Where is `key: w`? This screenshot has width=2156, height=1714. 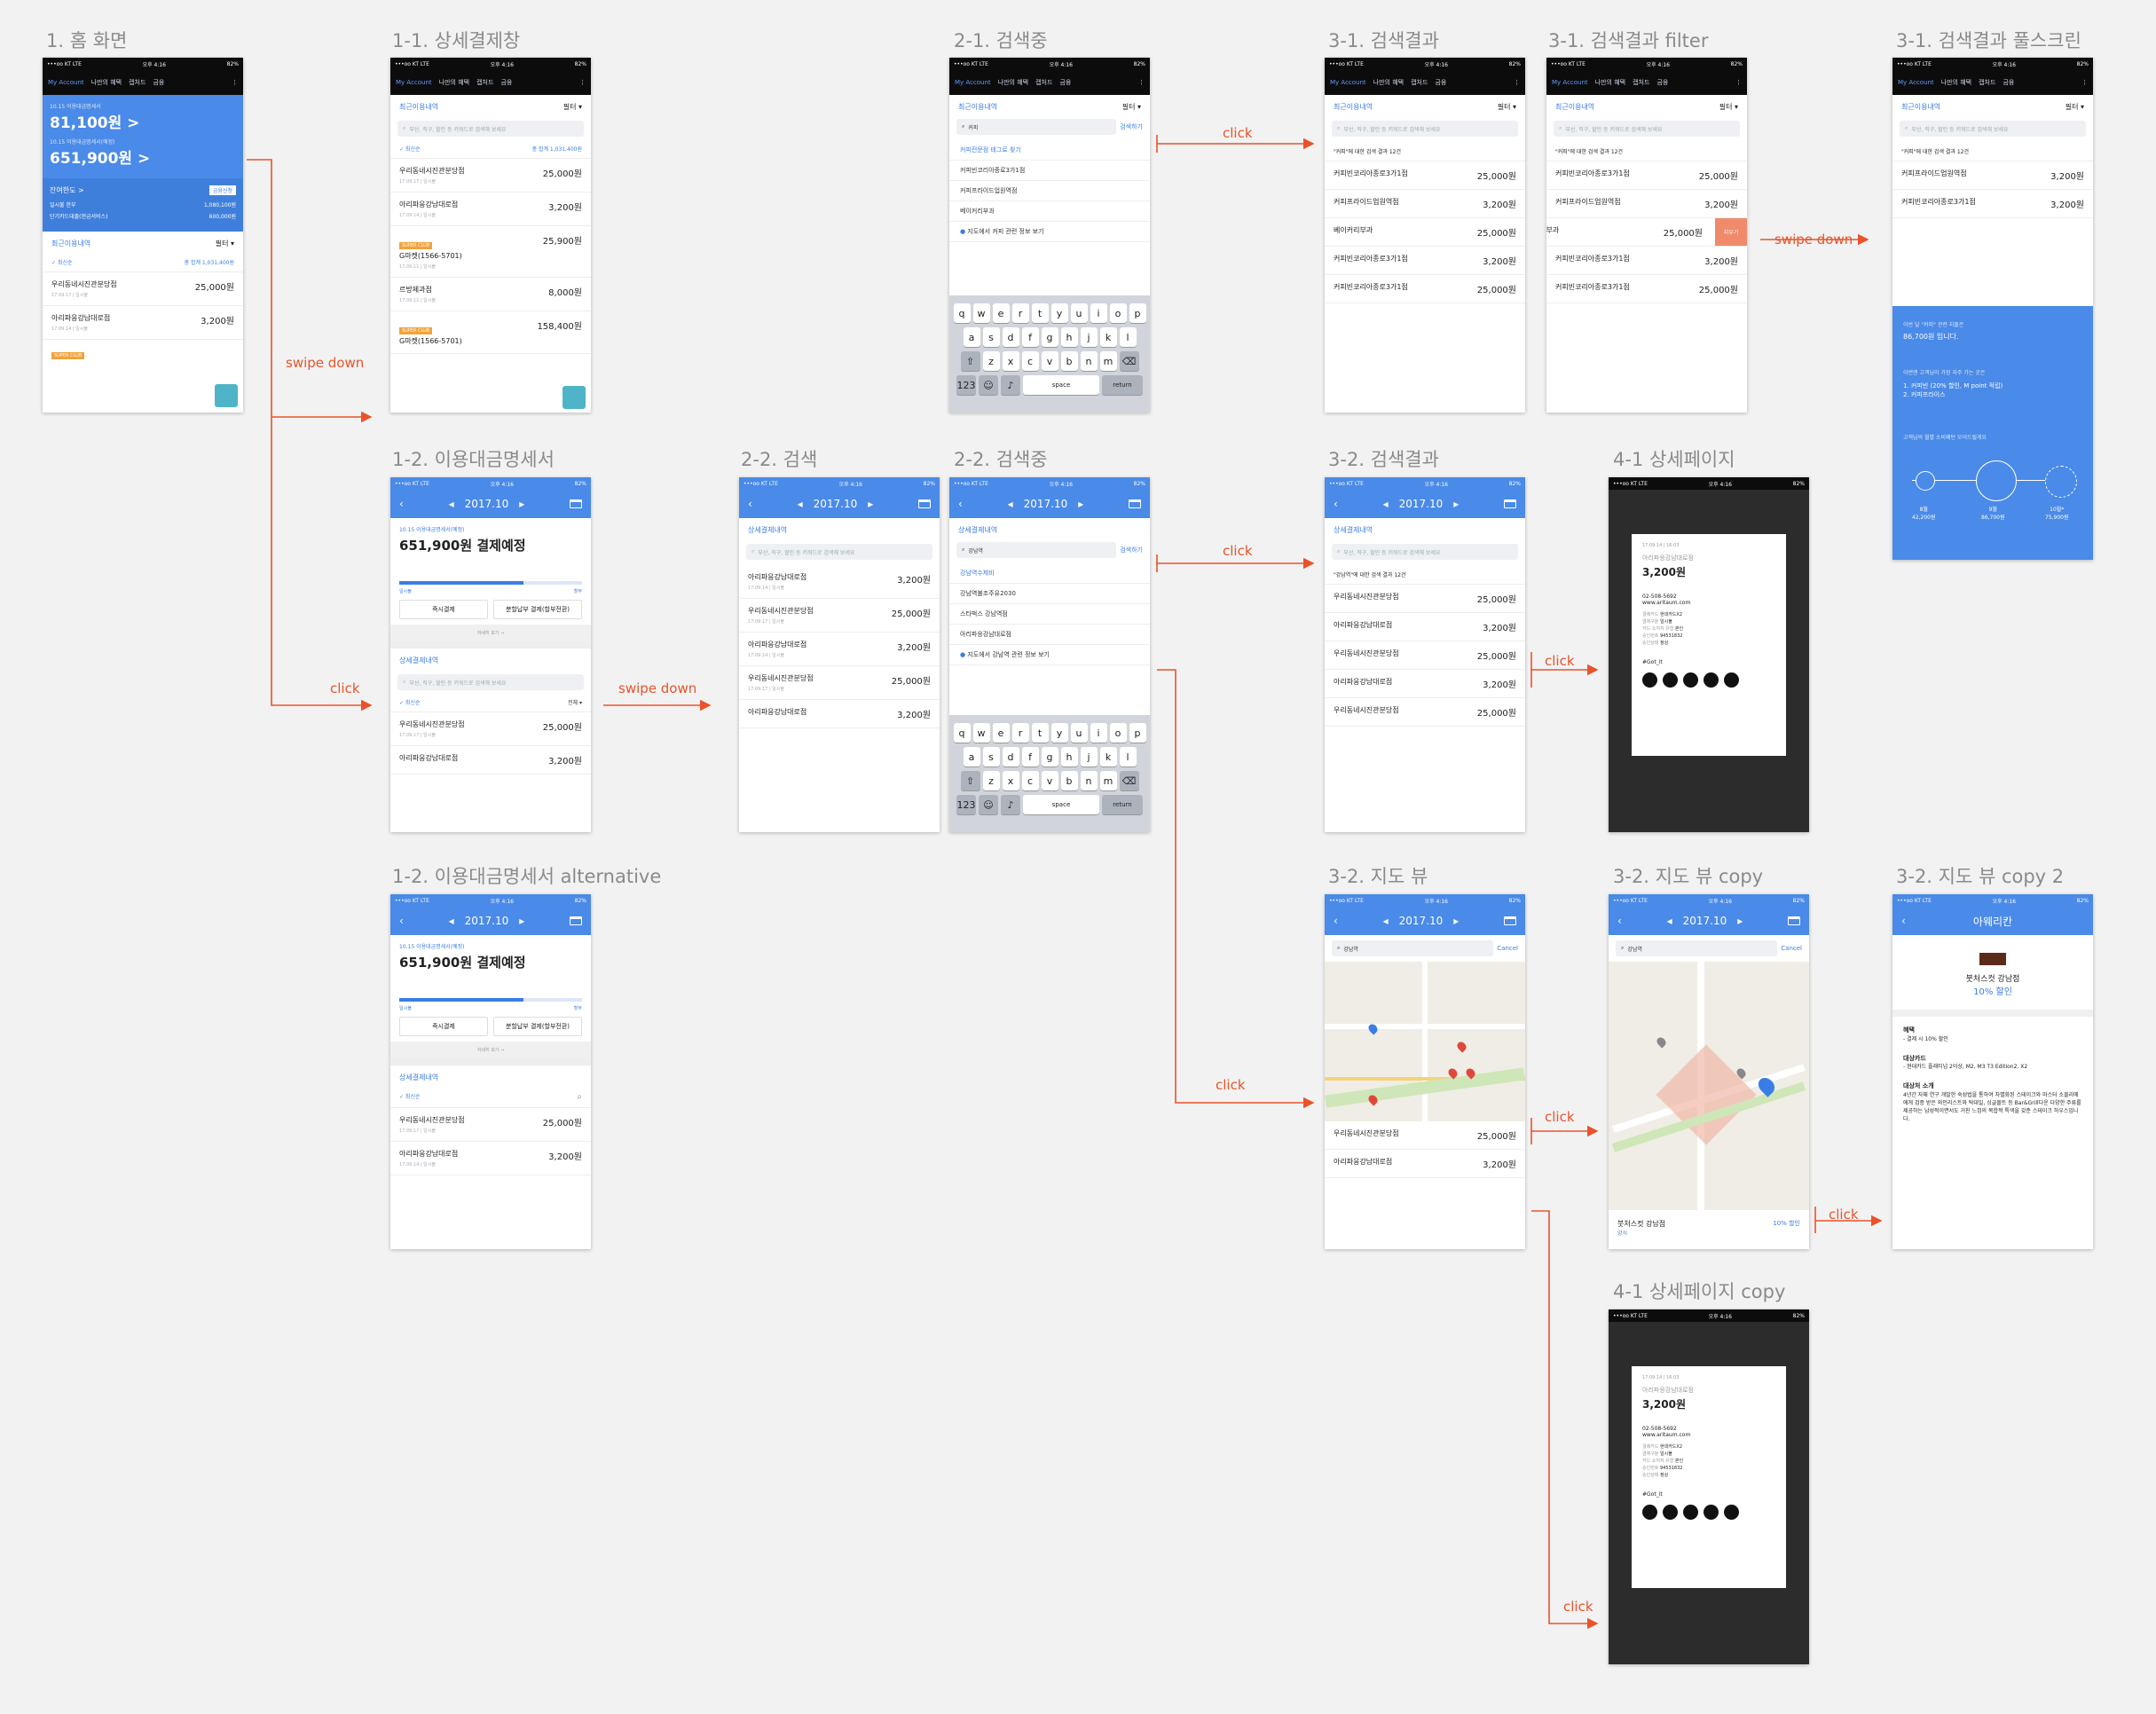 key: w is located at coordinates (981, 313).